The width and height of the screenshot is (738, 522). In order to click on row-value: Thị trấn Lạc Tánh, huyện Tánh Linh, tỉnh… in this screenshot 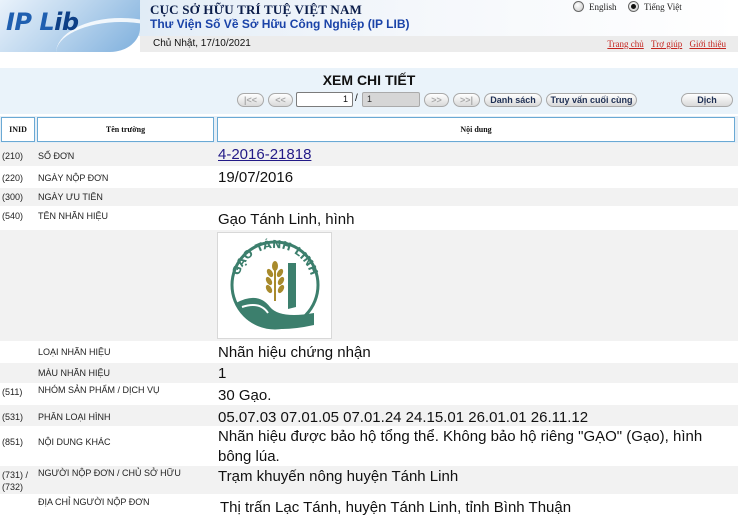, I will do `click(396, 507)`.